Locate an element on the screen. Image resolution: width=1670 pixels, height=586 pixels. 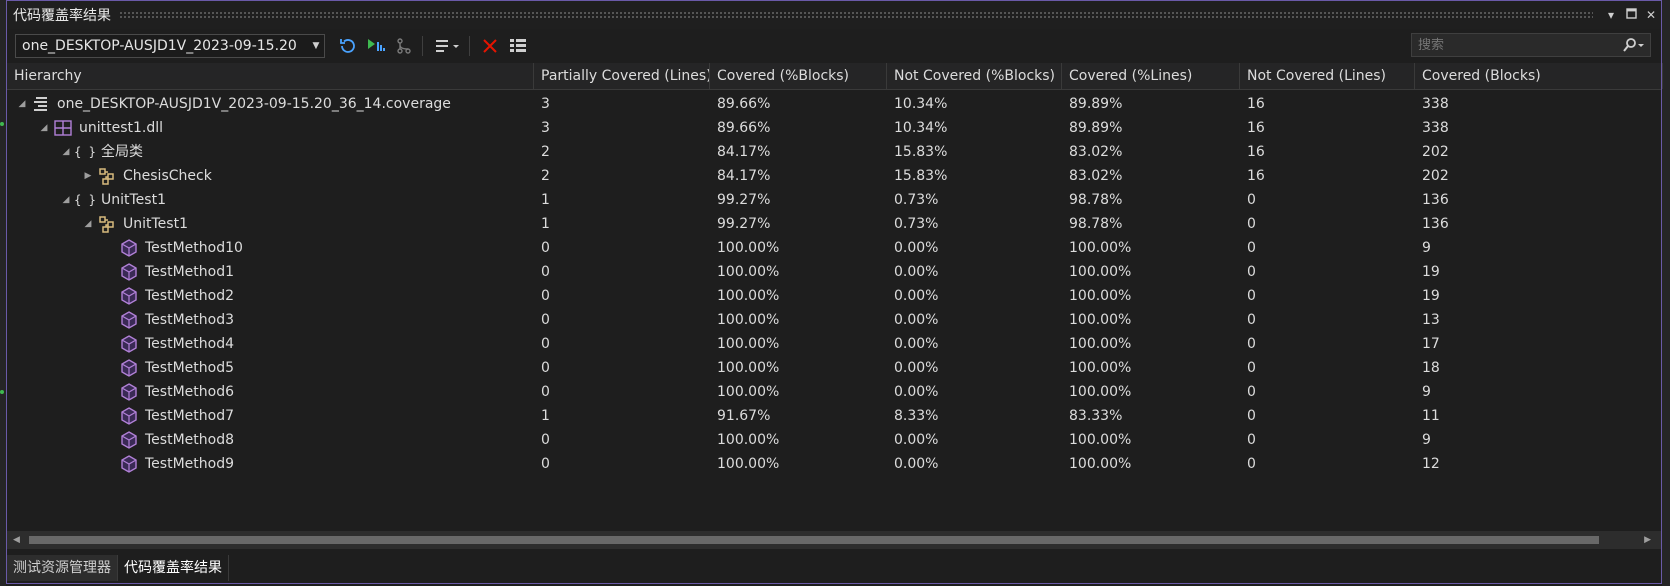
coverage-coloring-button is located at coordinates (376, 46).